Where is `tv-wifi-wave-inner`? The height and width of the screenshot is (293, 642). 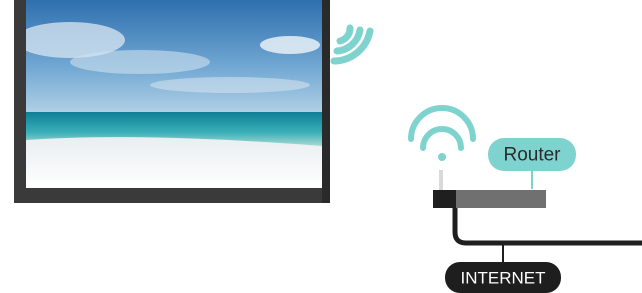
tv-wifi-wave-inner is located at coordinates (345, 34).